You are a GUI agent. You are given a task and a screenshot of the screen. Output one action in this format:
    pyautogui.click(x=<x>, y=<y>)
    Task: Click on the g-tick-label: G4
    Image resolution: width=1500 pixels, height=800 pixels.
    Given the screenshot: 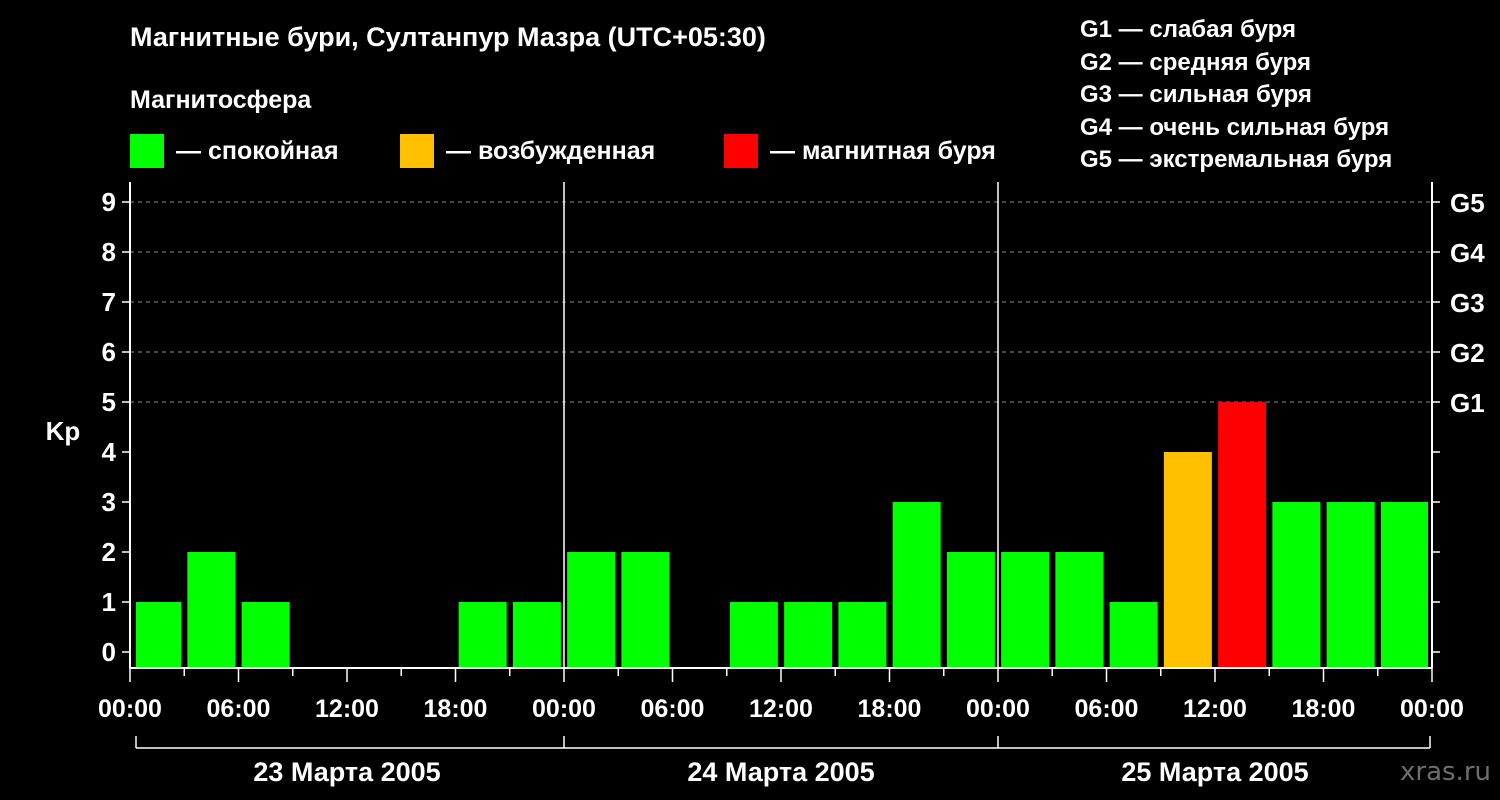 What is the action you would take?
    pyautogui.click(x=1467, y=253)
    